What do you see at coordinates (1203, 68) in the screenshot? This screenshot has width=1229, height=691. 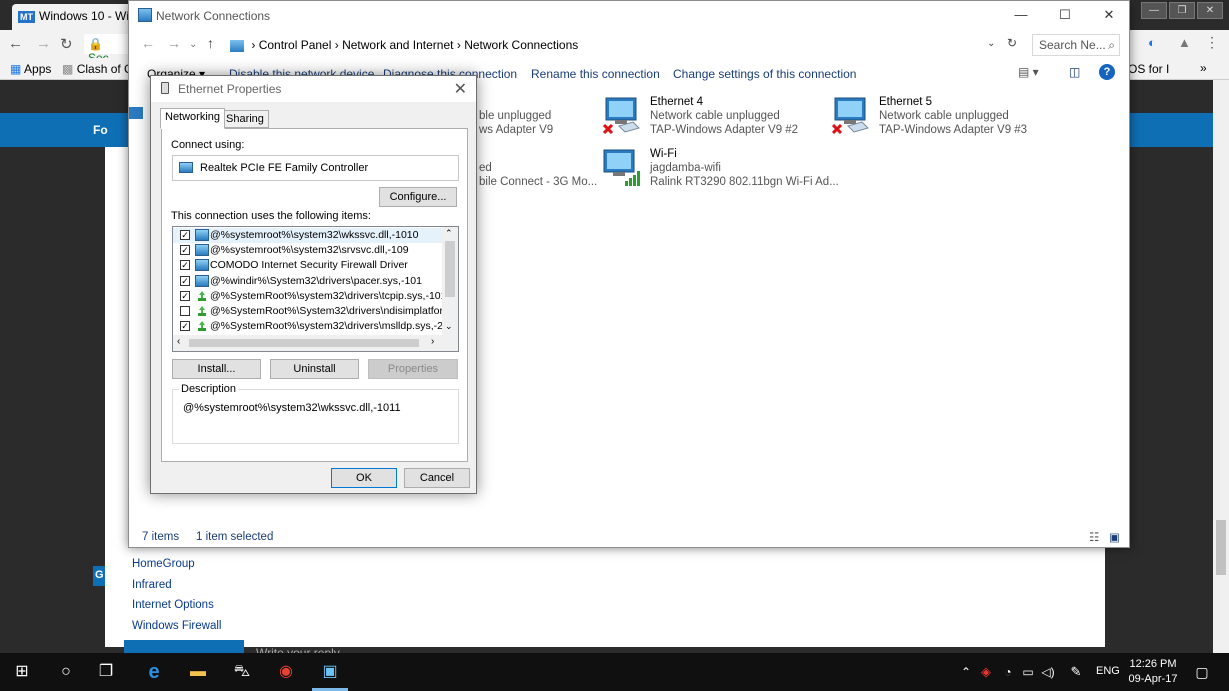 I see `bookmarks-overflow-icon: »` at bounding box center [1203, 68].